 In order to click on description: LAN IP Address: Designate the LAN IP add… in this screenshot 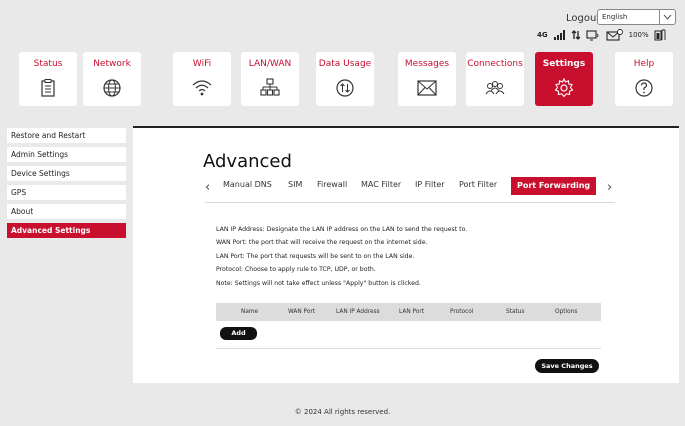, I will do `click(341, 256)`.